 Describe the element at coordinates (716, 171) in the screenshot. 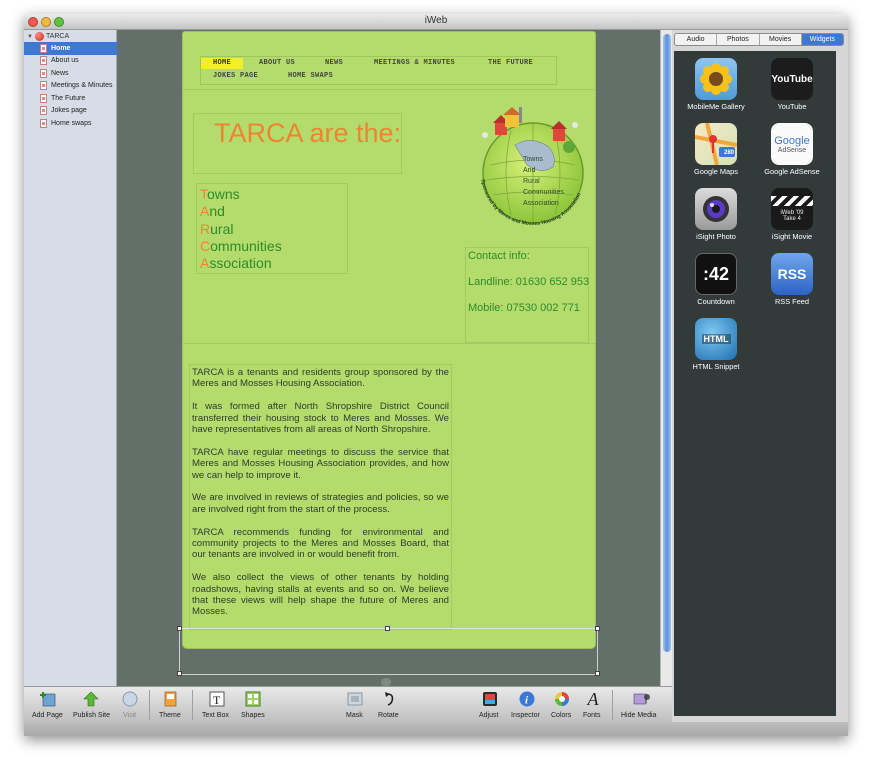

I see `widget-label: Google Maps` at that location.